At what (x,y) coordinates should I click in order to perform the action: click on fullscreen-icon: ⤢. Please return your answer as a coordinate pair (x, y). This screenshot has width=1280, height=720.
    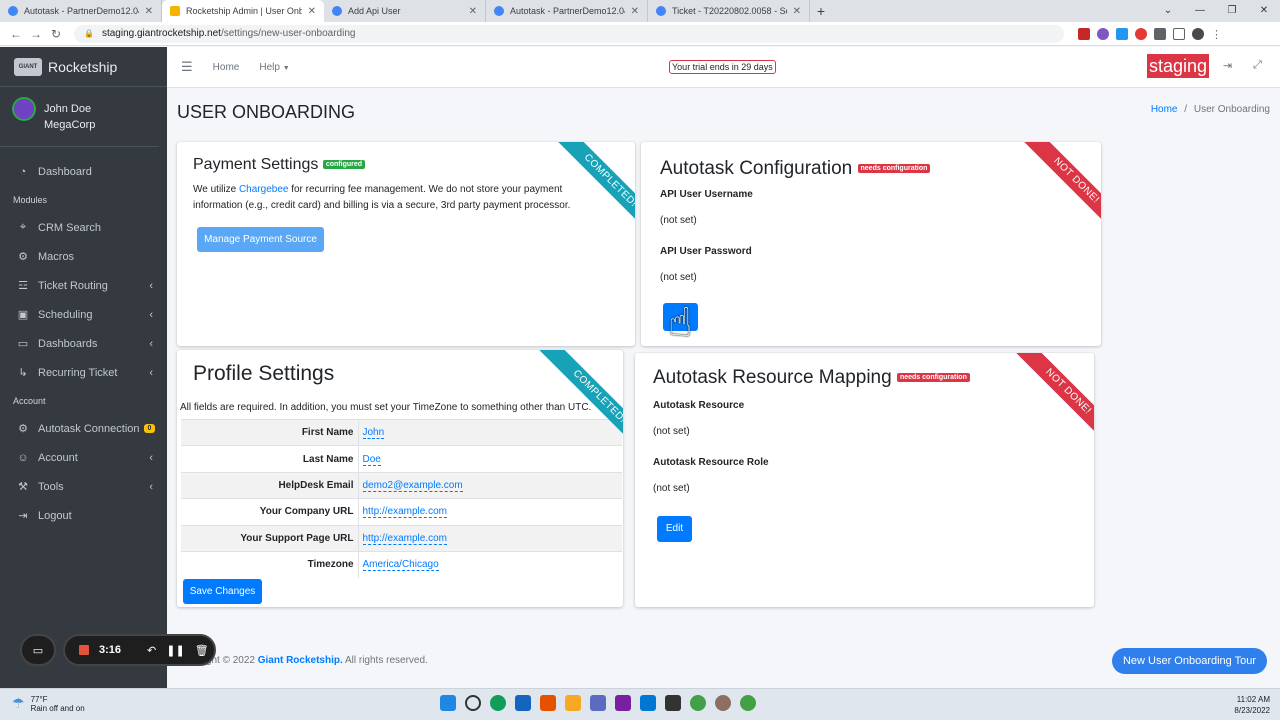
    Looking at the image, I should click on (1257, 65).